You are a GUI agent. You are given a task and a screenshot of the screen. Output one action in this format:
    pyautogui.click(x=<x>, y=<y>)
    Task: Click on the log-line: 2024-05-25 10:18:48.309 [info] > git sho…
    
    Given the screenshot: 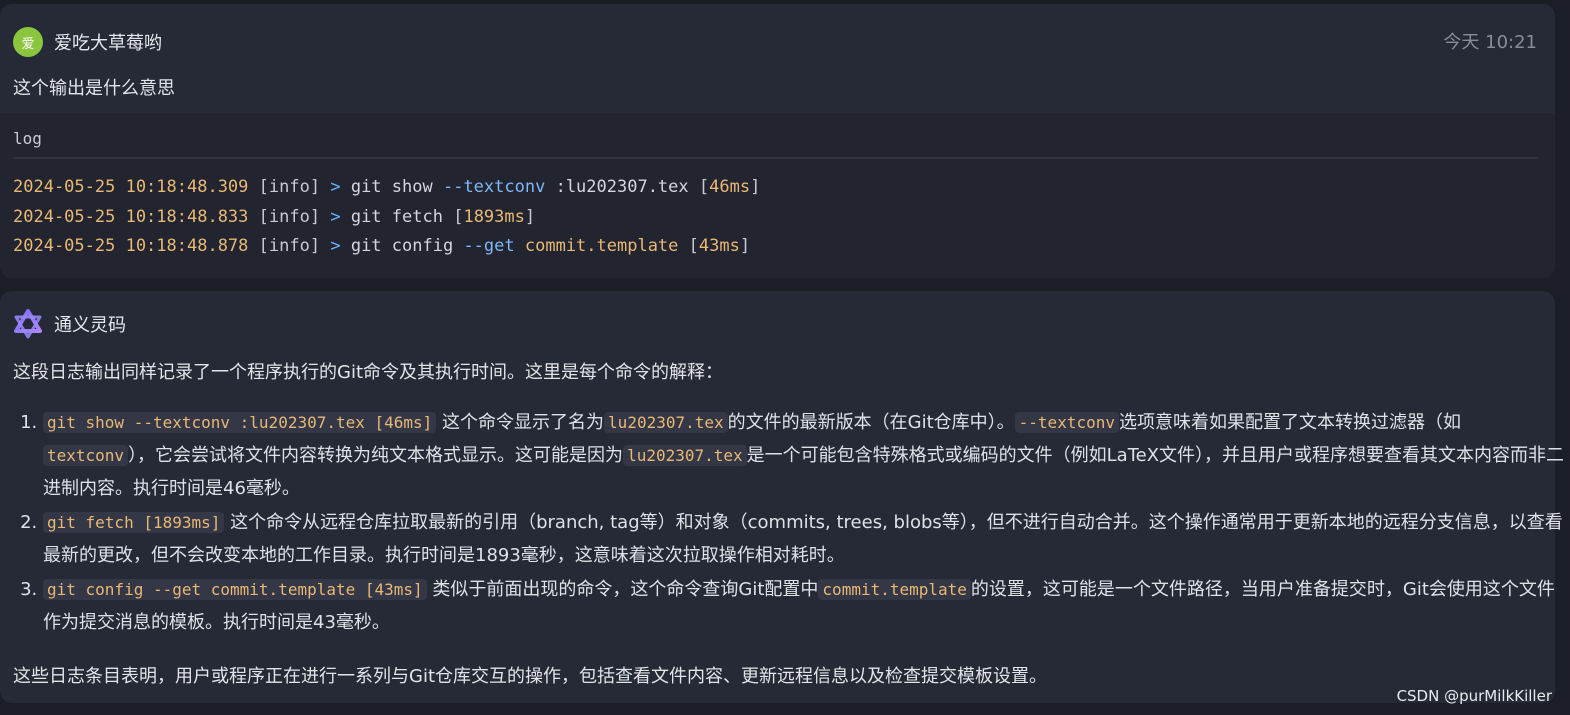 What is the action you would take?
    pyautogui.click(x=387, y=187)
    